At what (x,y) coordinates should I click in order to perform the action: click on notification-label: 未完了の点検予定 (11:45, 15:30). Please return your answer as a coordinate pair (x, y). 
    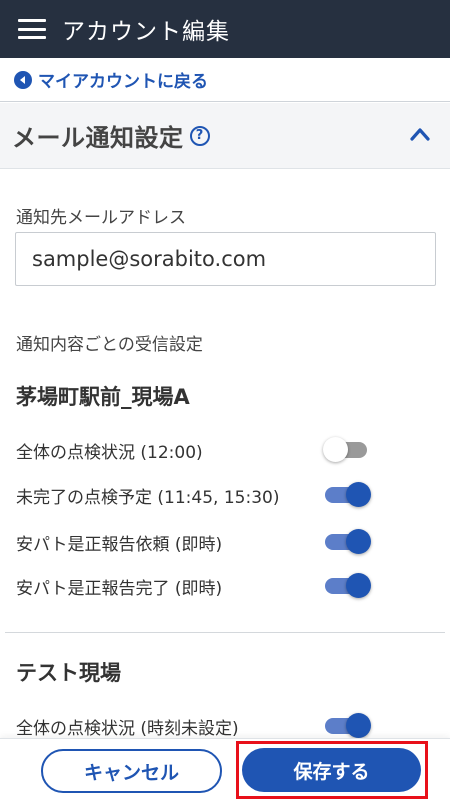
    Looking at the image, I should click on (148, 497).